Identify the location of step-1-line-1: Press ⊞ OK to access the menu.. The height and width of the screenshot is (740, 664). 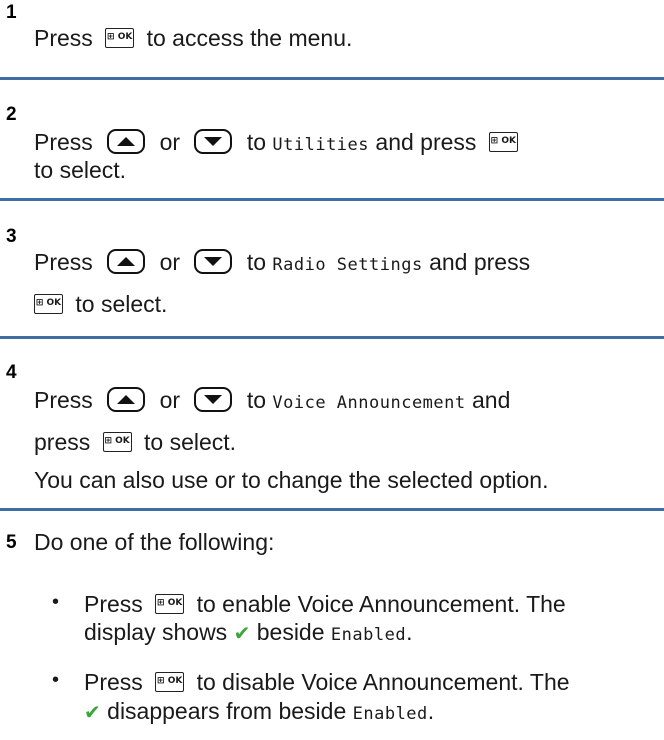
(193, 38).